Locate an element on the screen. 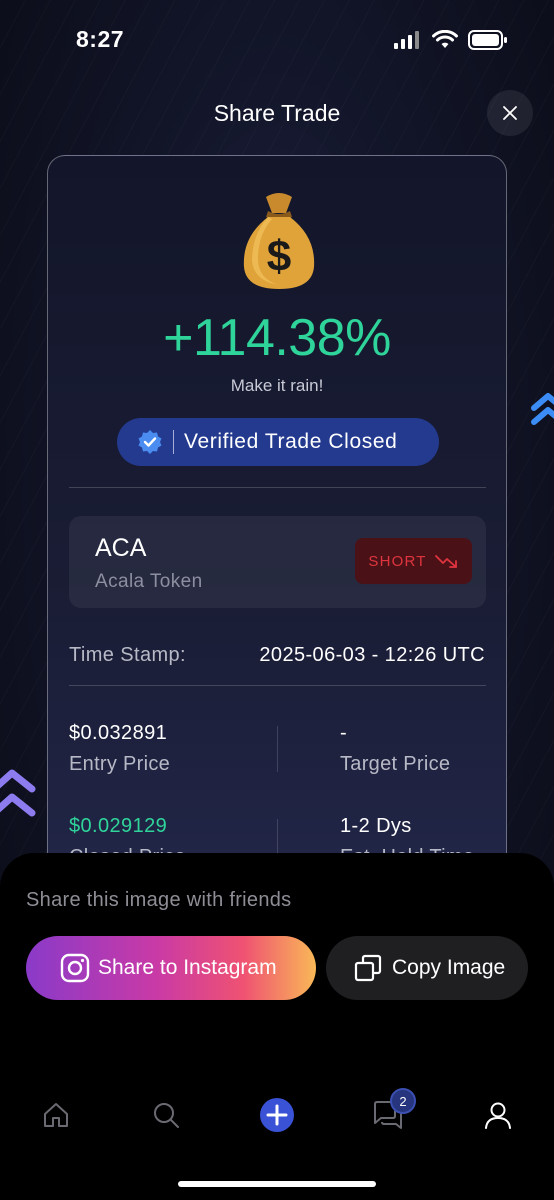 The height and width of the screenshot is (1200, 554). token-box: ACA Acala Token SHORT is located at coordinates (277, 562).